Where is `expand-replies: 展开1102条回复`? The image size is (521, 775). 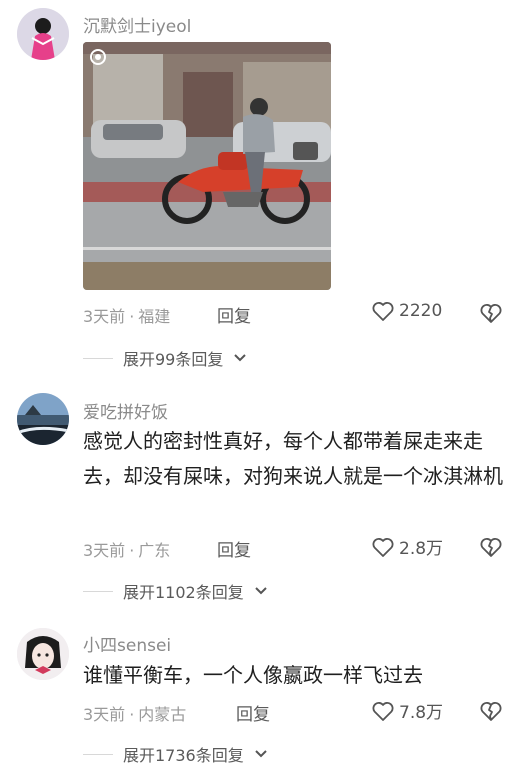 expand-replies: 展开1102条回复 is located at coordinates (175, 591).